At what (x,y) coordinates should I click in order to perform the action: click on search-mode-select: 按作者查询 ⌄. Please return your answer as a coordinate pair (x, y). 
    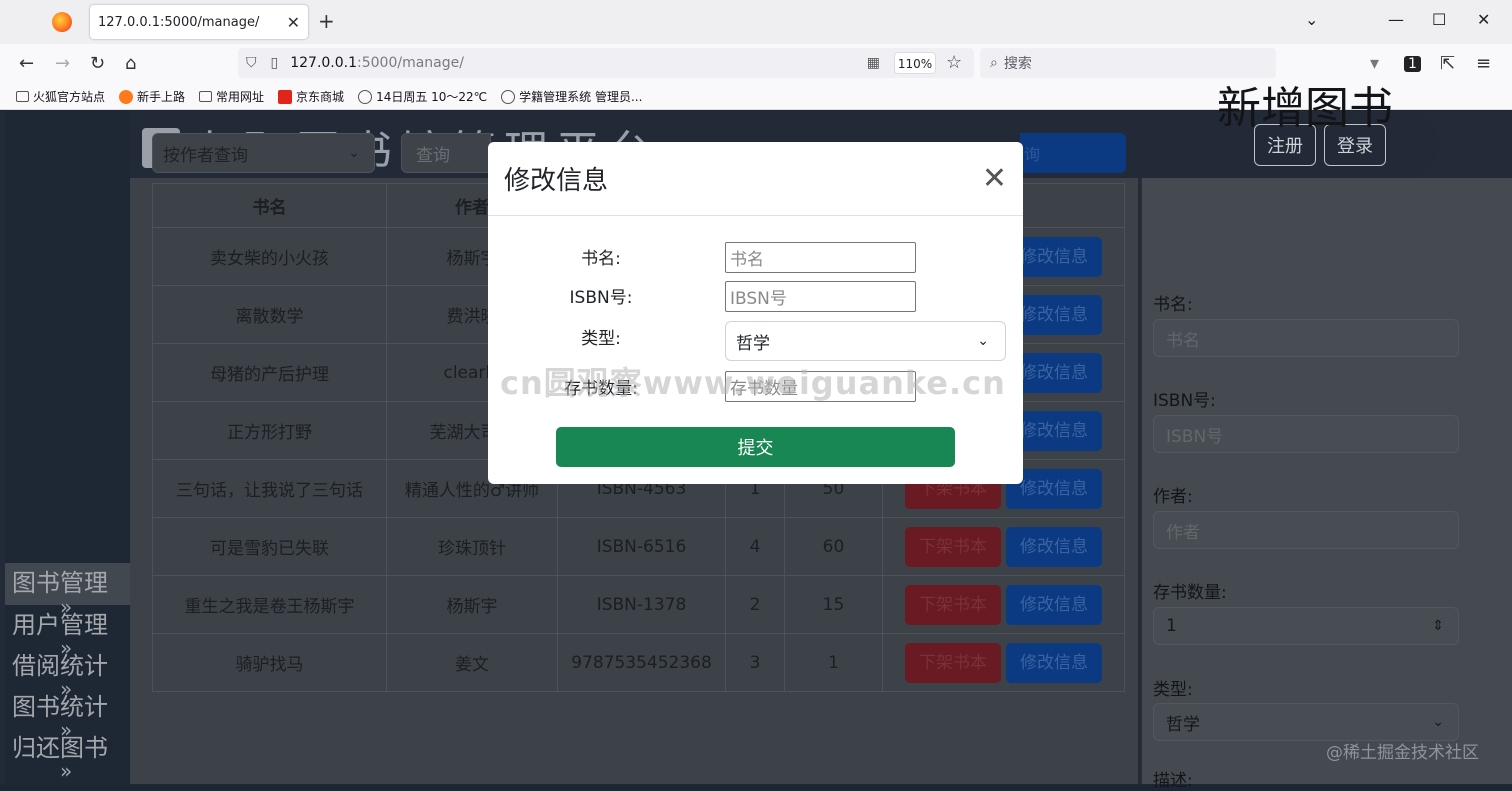
    Looking at the image, I should click on (263, 153).